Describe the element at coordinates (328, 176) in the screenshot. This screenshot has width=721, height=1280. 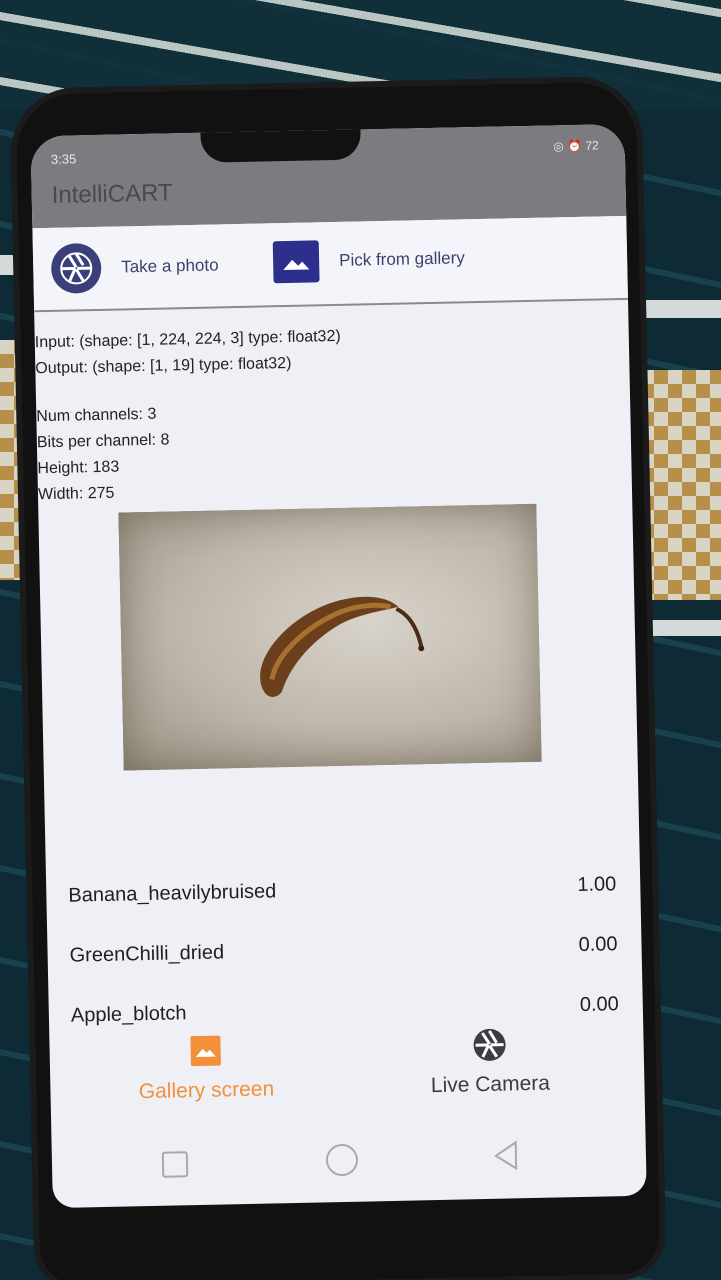
I see `app-bar: 3:35 ◎ ⏰ 72 IntelliCART` at that location.